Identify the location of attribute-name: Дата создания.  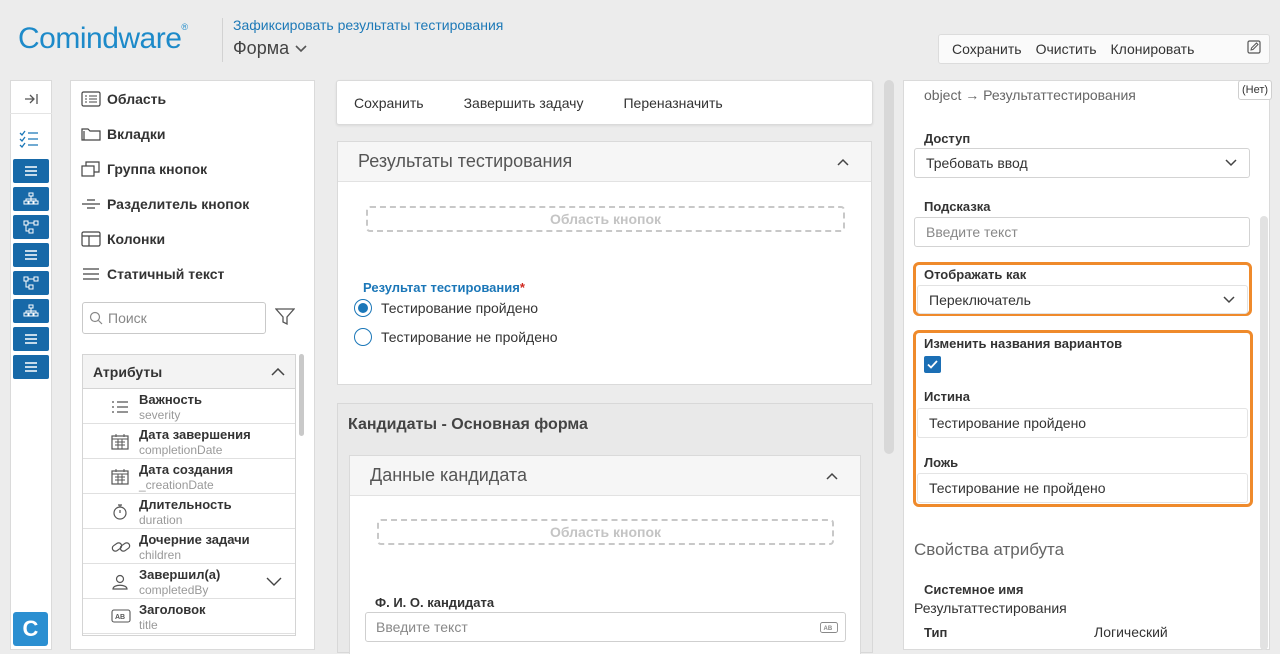
(186, 469).